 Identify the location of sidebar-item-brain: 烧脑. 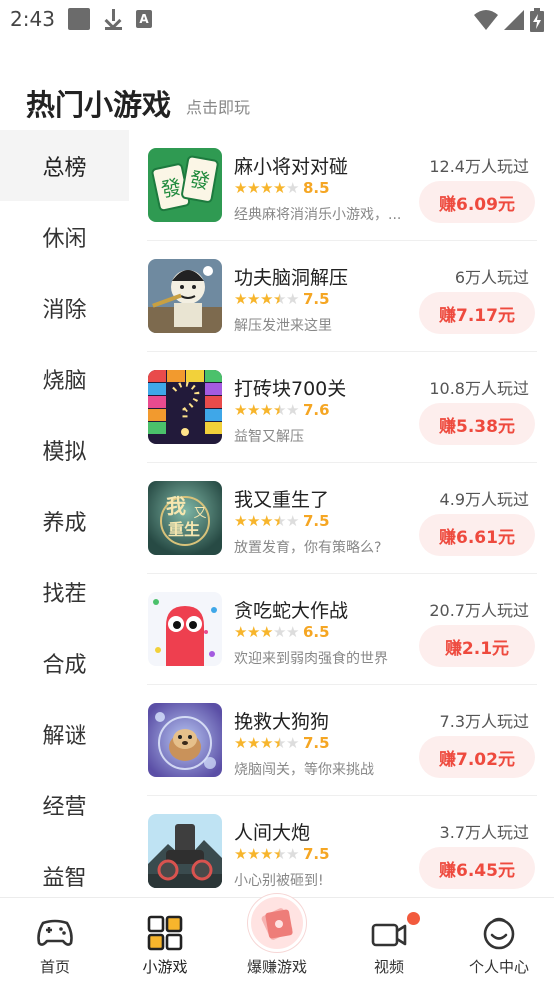
(64, 378).